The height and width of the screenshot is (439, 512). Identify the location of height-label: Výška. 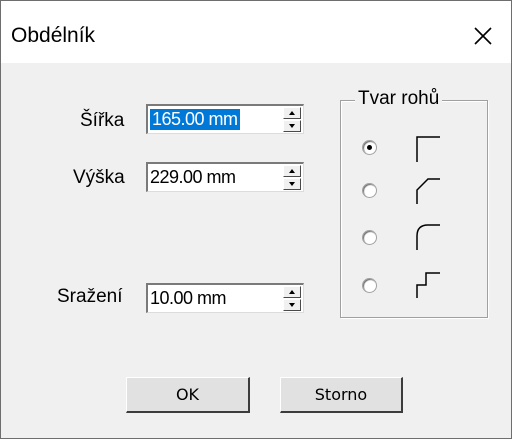
(99, 177).